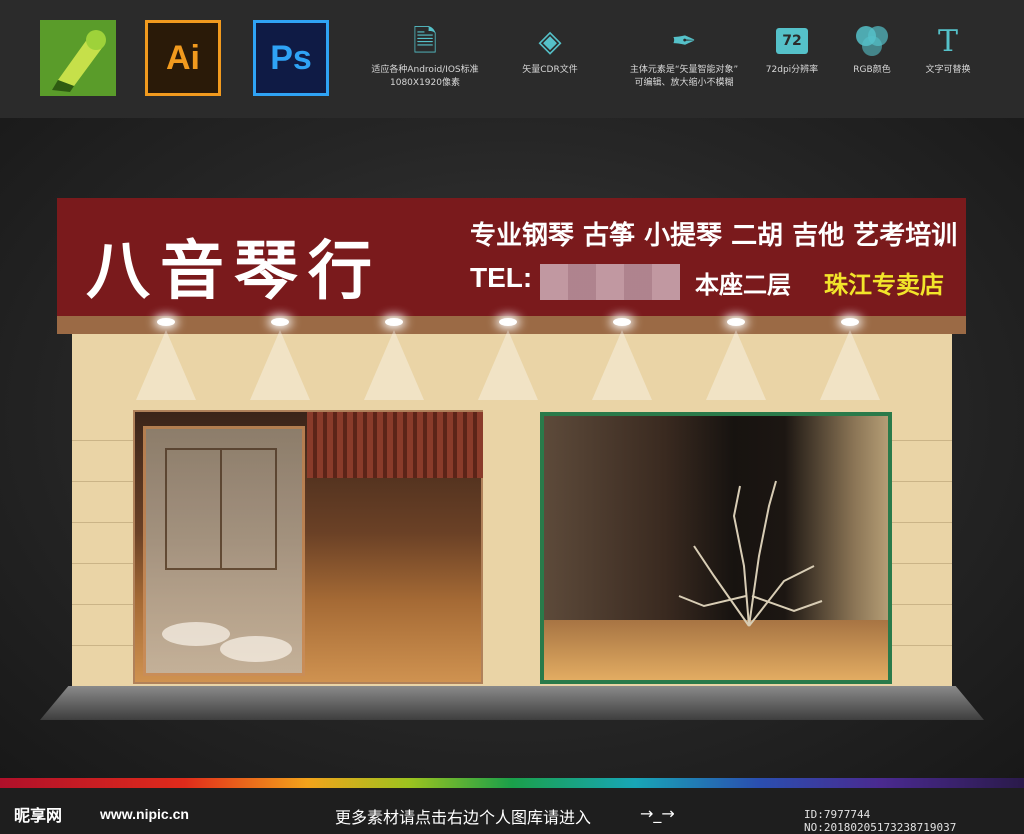 This screenshot has height=834, width=1024. I want to click on ground-step, so click(512, 703).